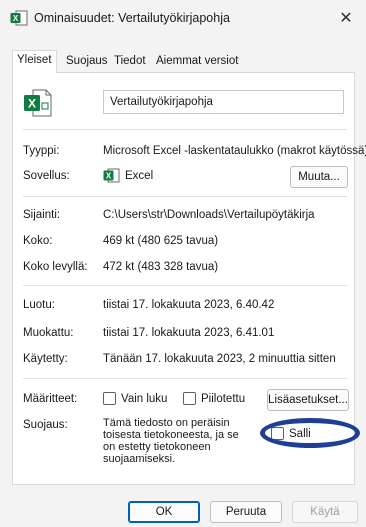  Describe the element at coordinates (310, 433) in the screenshot. I see `highlight-oval` at that location.